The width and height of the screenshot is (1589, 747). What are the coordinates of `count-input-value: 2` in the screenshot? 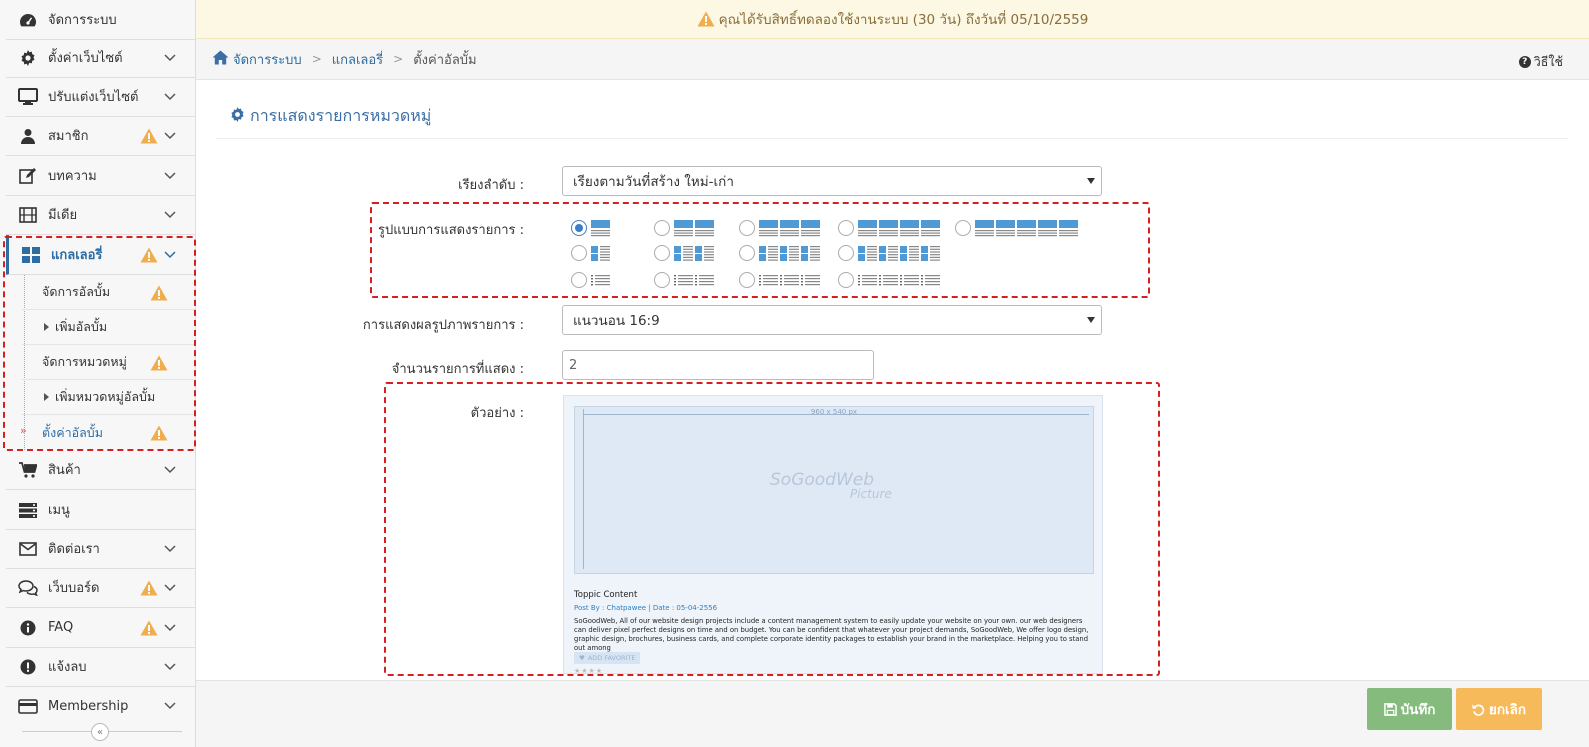 It's located at (573, 365).